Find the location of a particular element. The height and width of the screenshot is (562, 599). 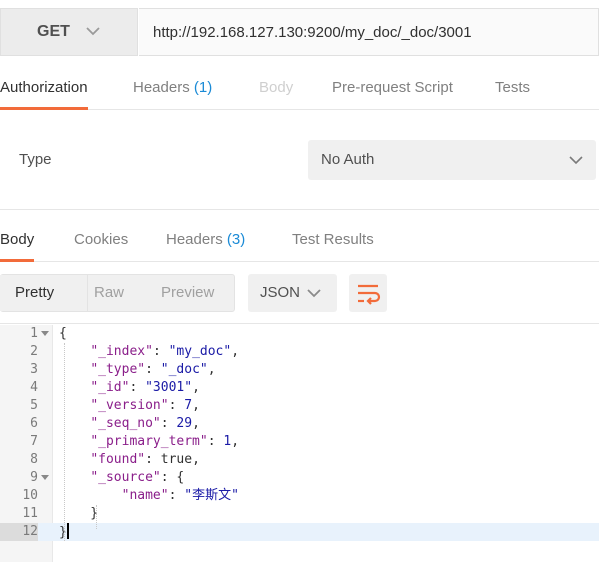

response-headers-count: (3) is located at coordinates (236, 239).